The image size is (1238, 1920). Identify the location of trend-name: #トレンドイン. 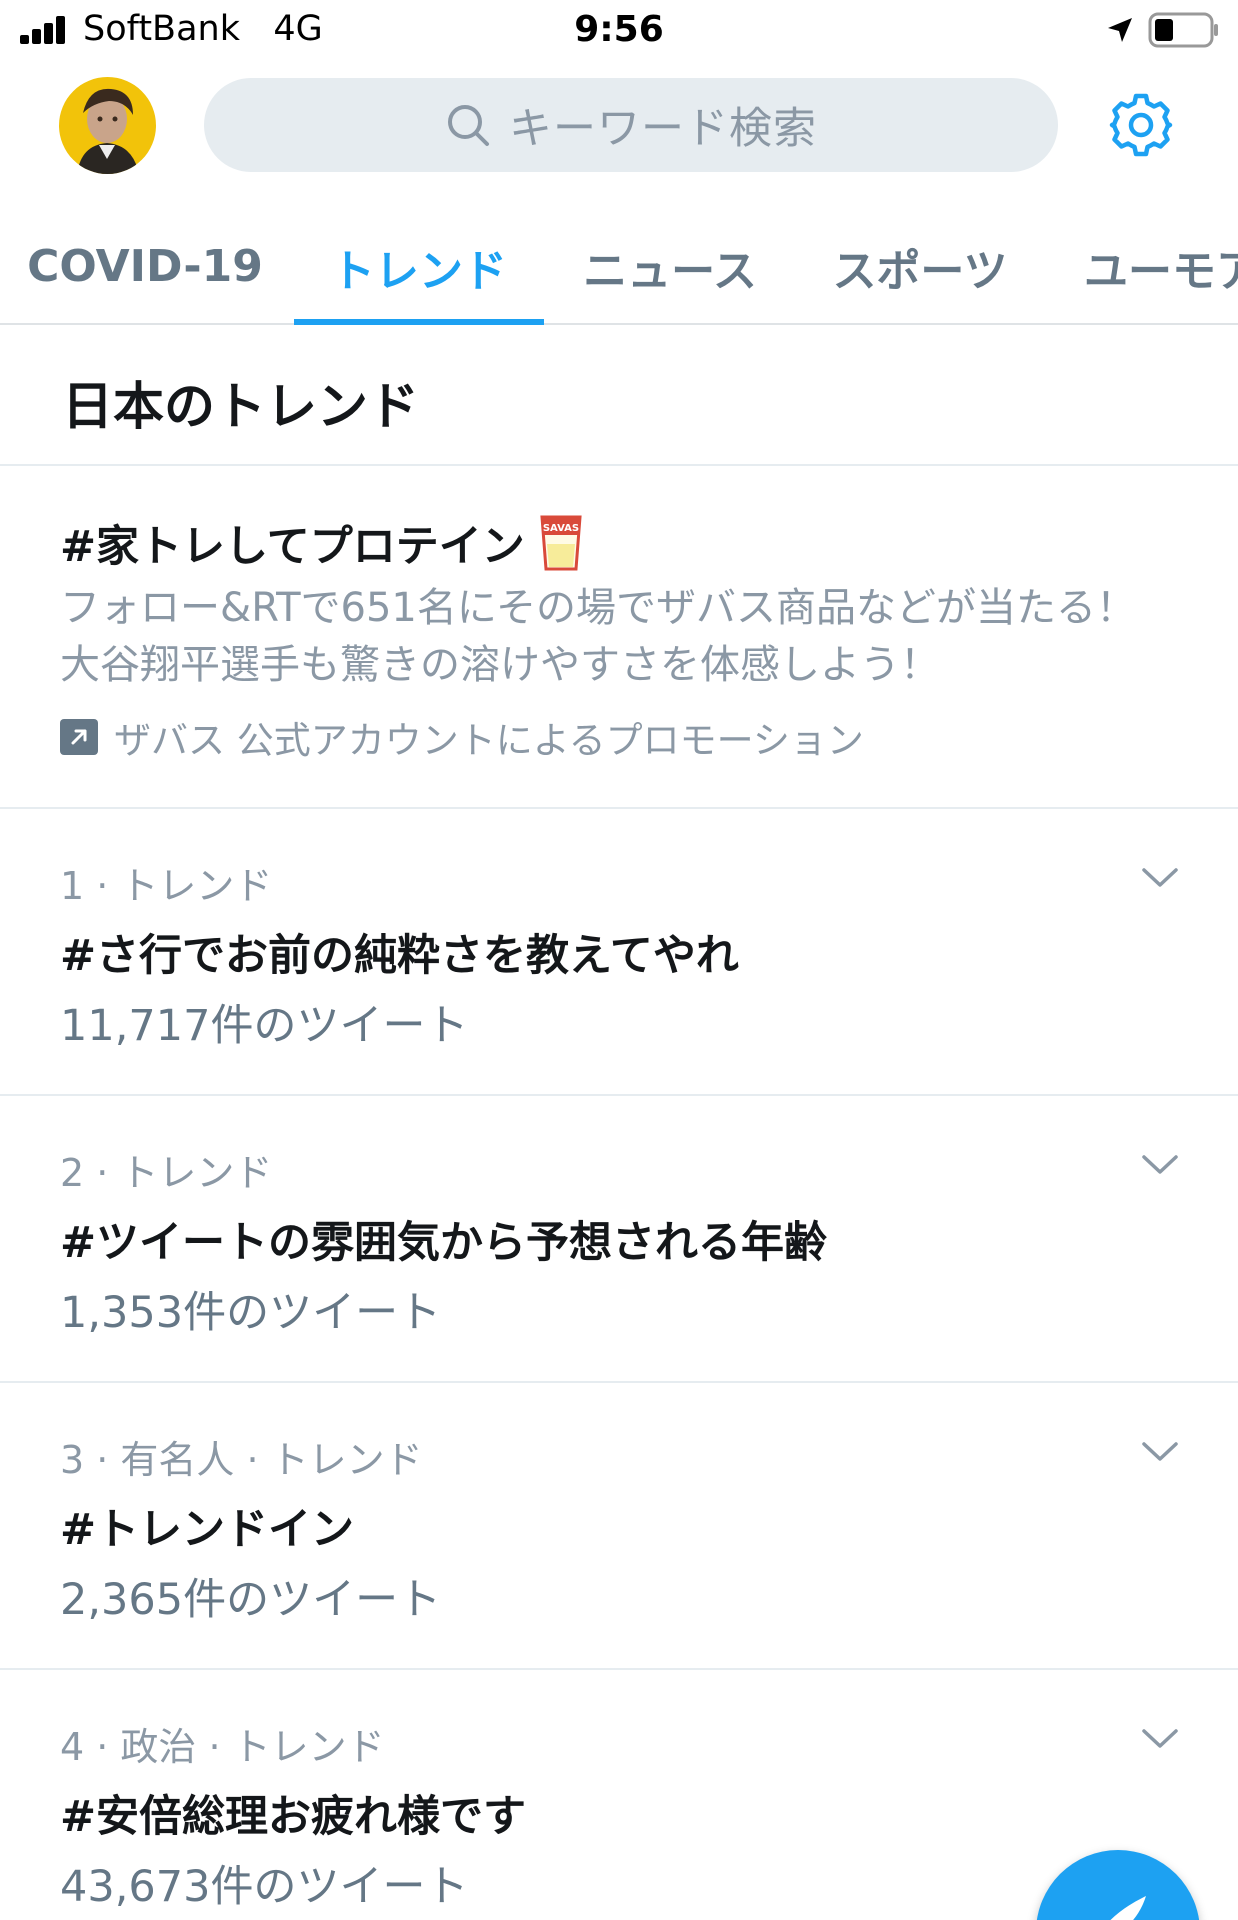
(207, 1530).